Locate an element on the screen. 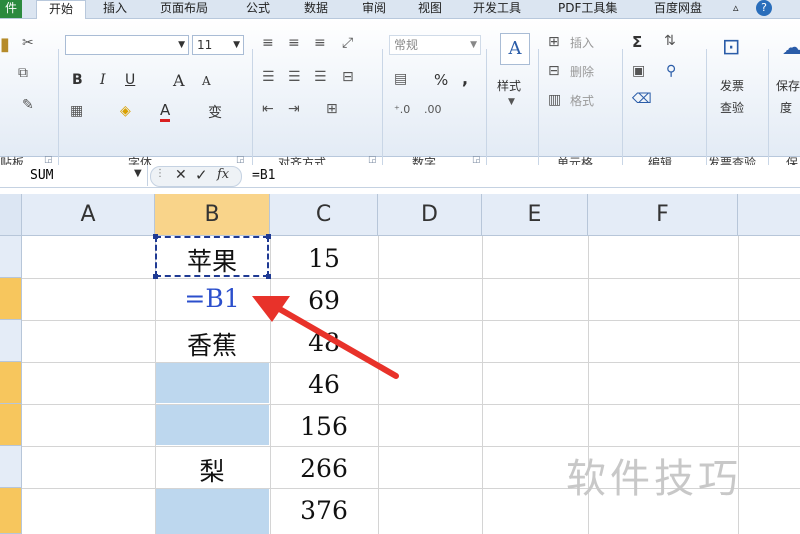 Image resolution: width=800 pixels, height=534 pixels. arrow-shaft is located at coordinates (336, 341).